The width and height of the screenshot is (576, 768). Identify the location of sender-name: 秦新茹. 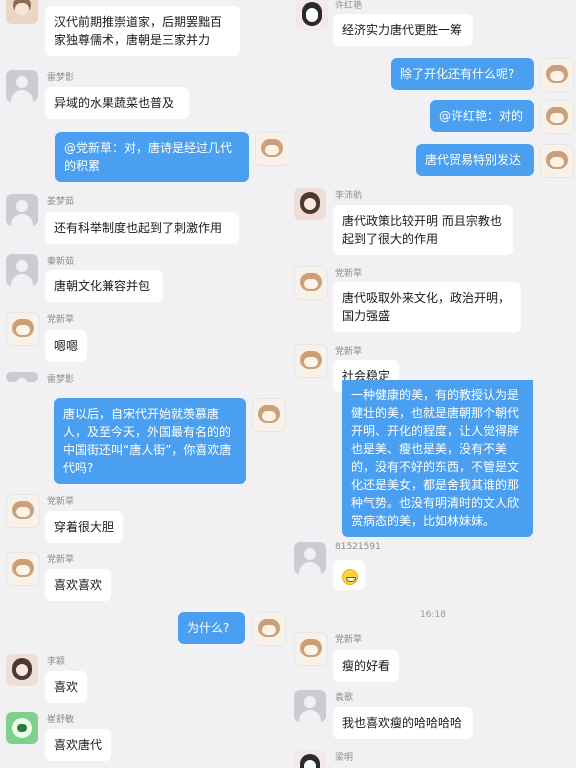
(61, 262).